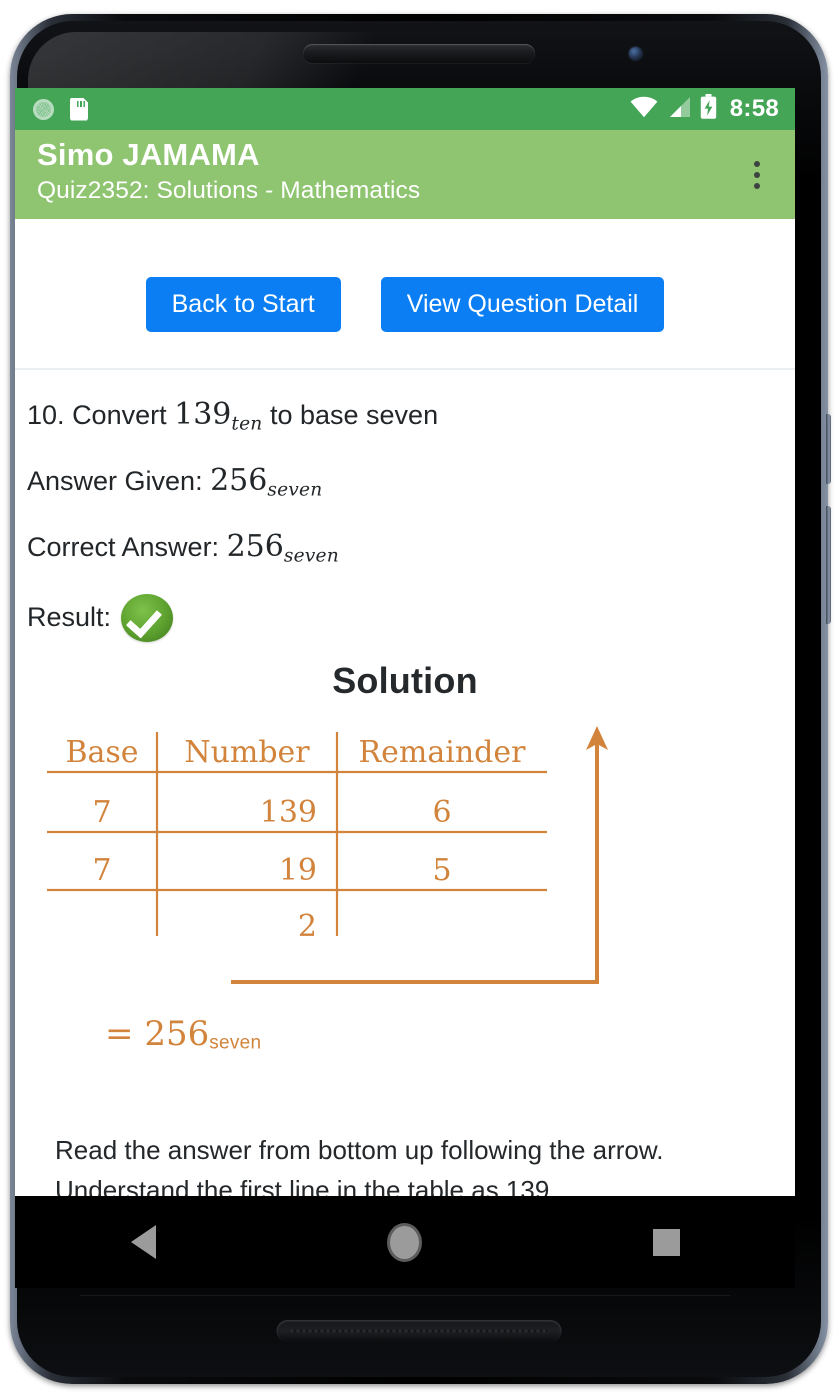 Image resolution: width=839 pixels, height=1398 pixels. I want to click on table-cell-remainder-2: 5, so click(441, 870).